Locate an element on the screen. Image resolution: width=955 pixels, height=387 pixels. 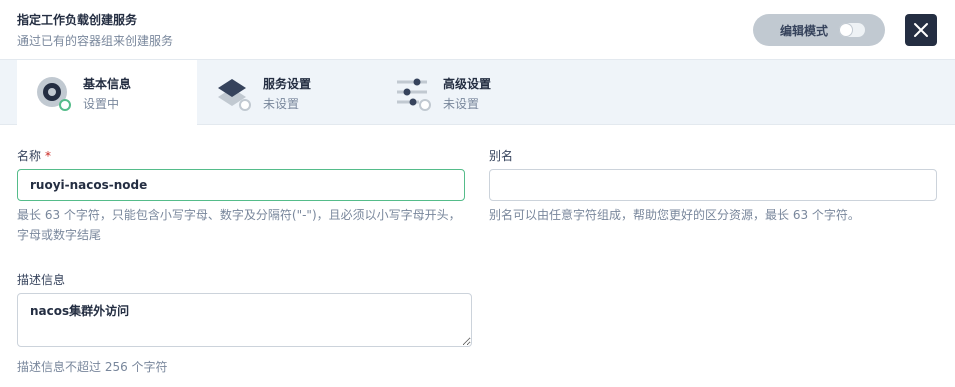
edit-mode-label: 编辑模式 is located at coordinates (804, 31).